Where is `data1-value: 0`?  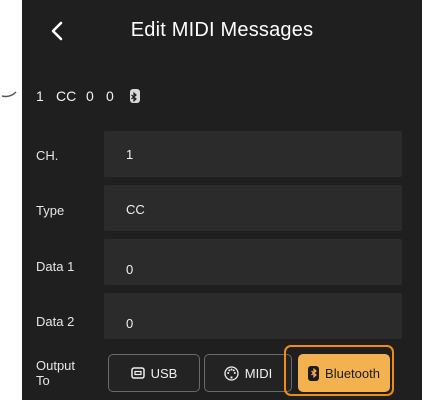 data1-value: 0 is located at coordinates (130, 269).